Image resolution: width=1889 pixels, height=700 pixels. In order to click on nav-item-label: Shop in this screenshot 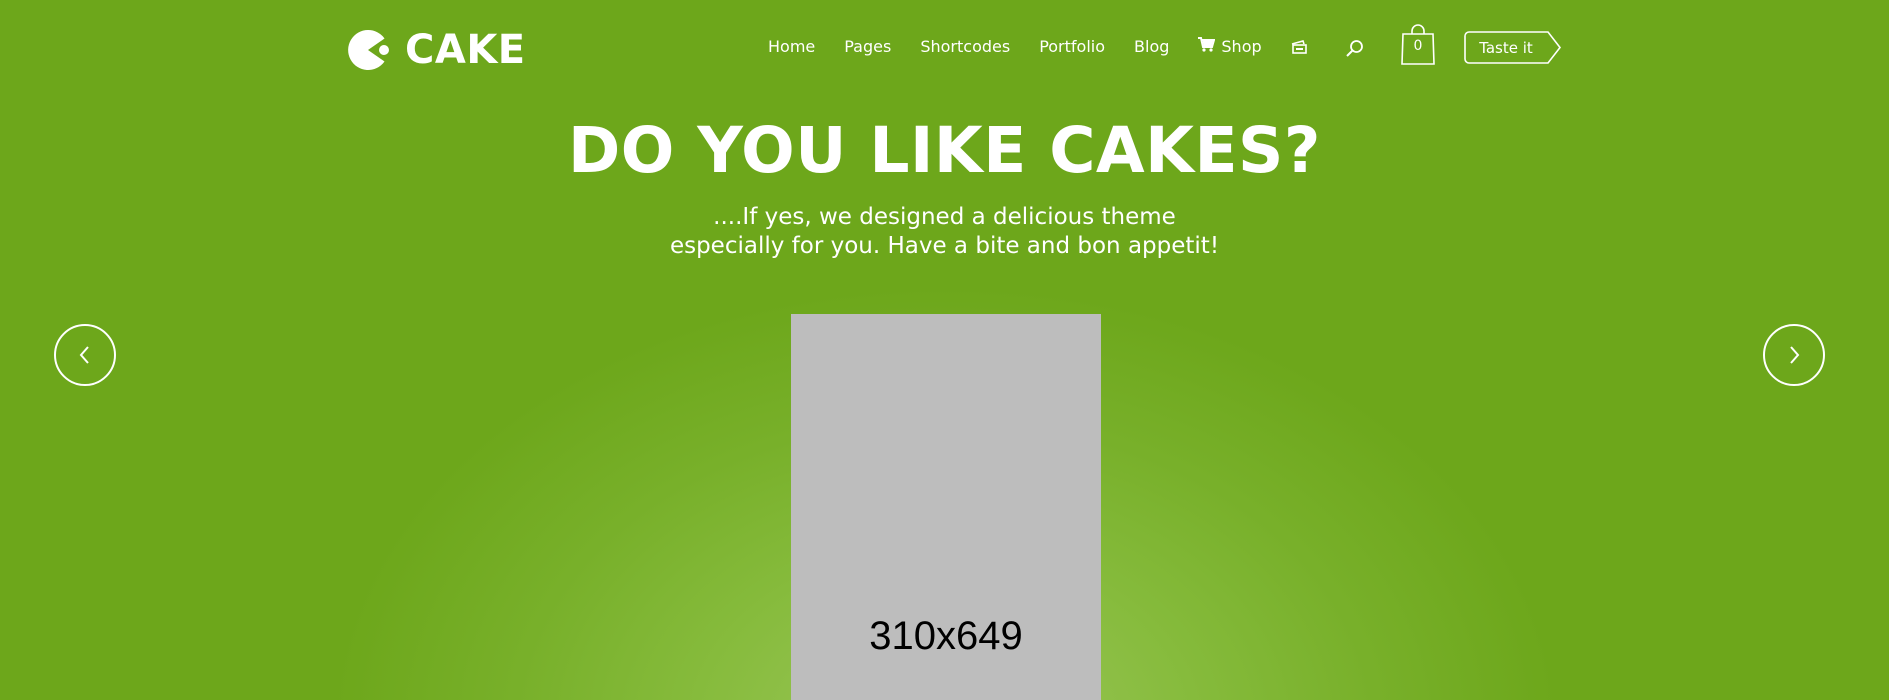, I will do `click(1241, 46)`.